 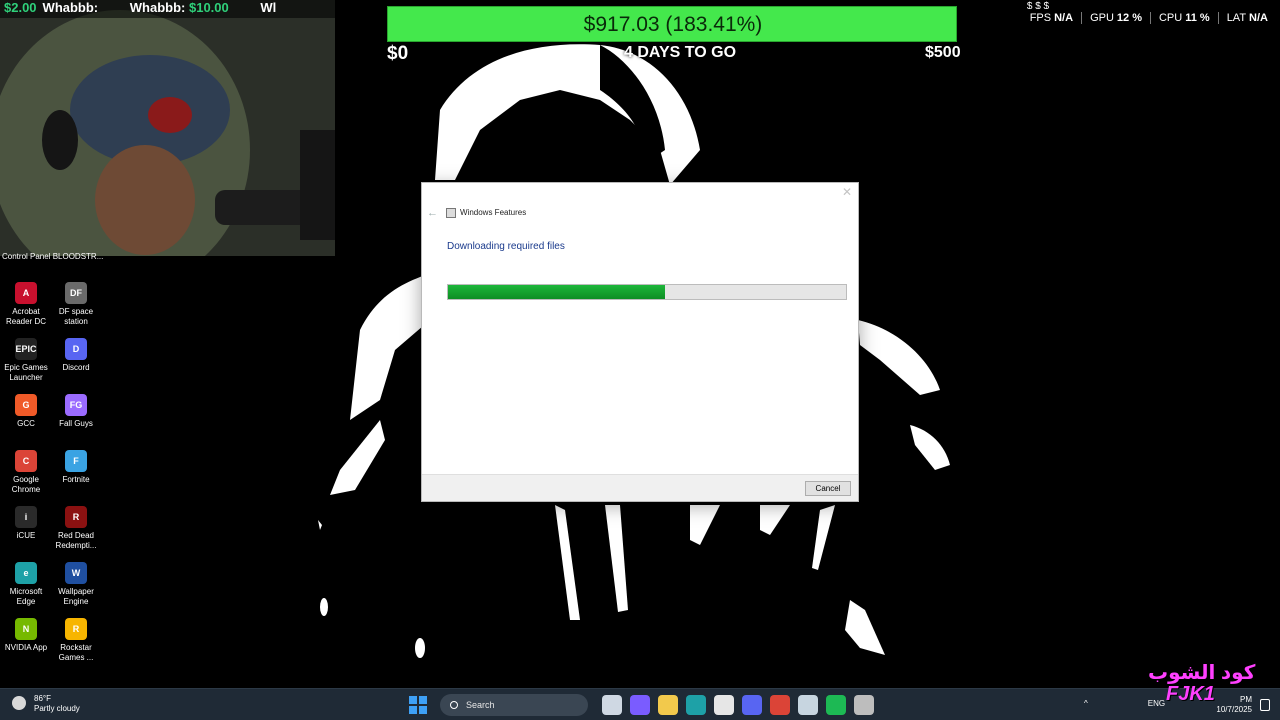 I want to click on perf-value: 11 %, so click(x=1197, y=18).